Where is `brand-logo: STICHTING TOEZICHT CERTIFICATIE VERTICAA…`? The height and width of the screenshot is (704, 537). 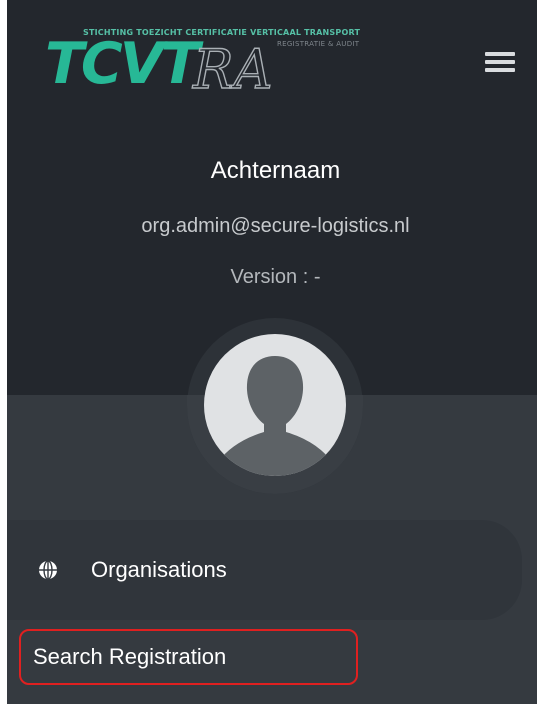
brand-logo: STICHTING TOEZICHT CERTIFICATIE VERTICAA… is located at coordinates (245, 65).